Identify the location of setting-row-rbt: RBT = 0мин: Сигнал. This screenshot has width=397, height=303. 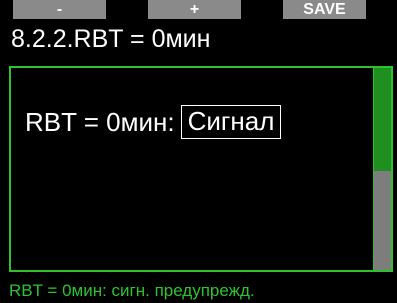
(153, 122).